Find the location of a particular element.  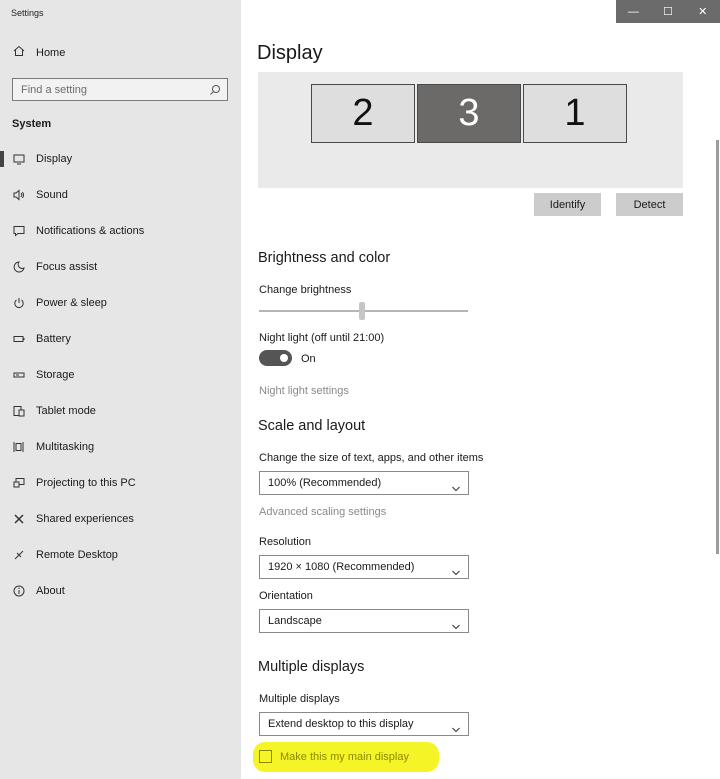

monitor-icon is located at coordinates (19, 159).